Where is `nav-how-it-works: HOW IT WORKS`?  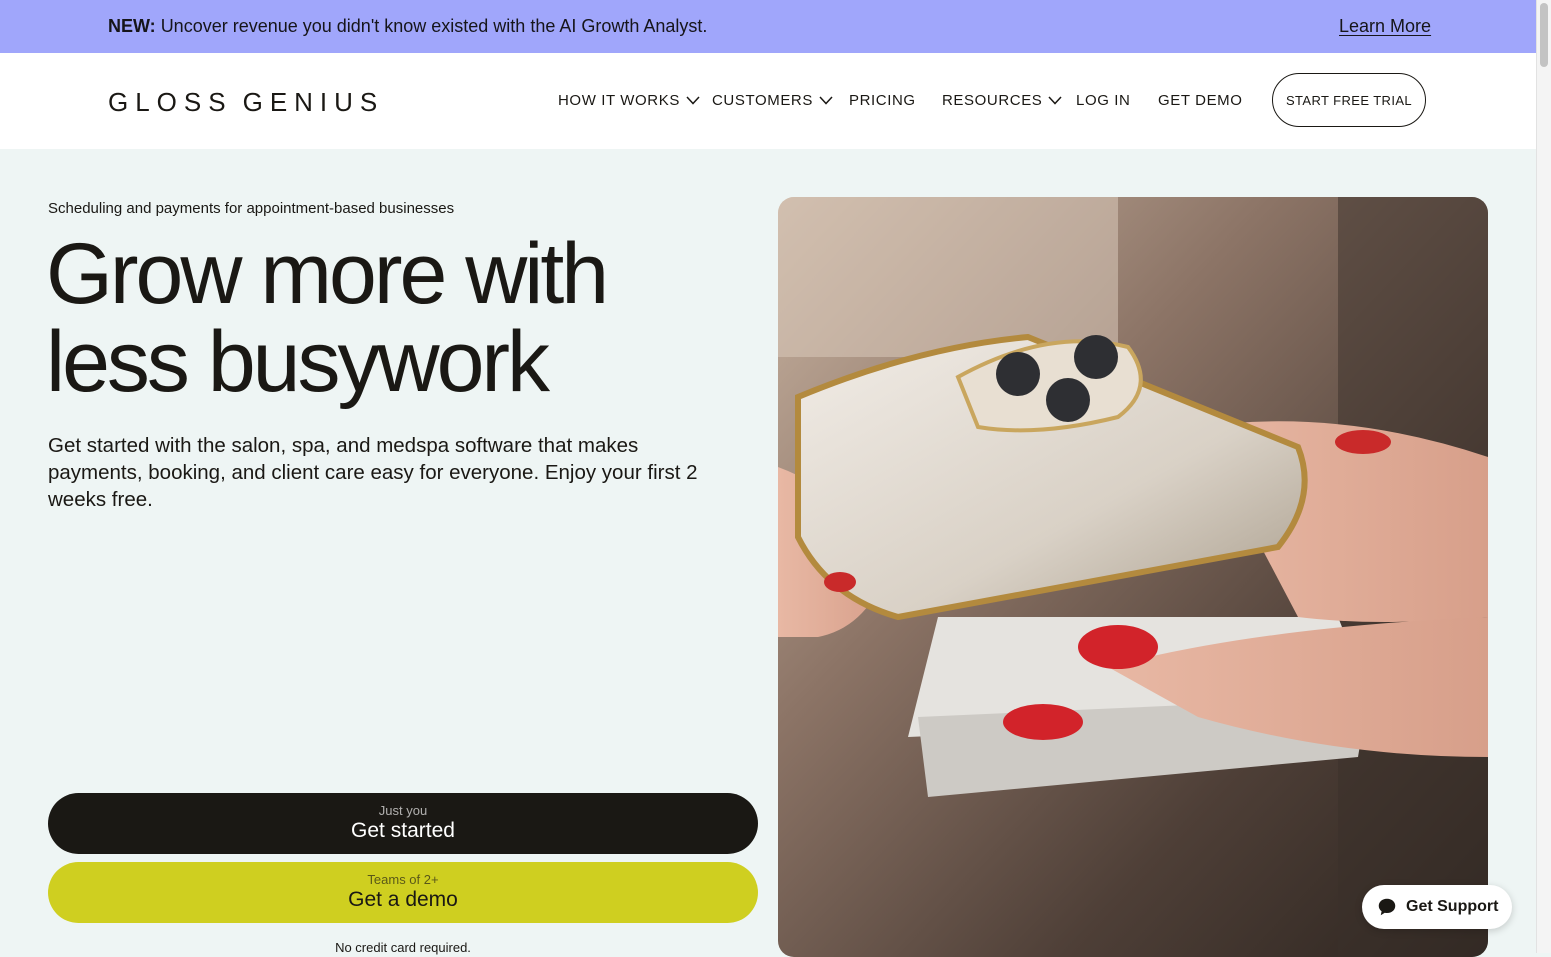 nav-how-it-works: HOW IT WORKS is located at coordinates (629, 100).